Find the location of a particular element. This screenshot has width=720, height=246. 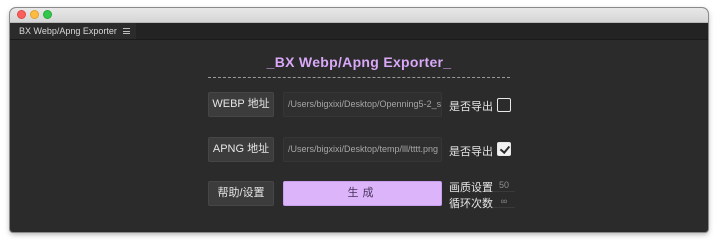

webp-export-label: 是否导出 is located at coordinates (471, 107).